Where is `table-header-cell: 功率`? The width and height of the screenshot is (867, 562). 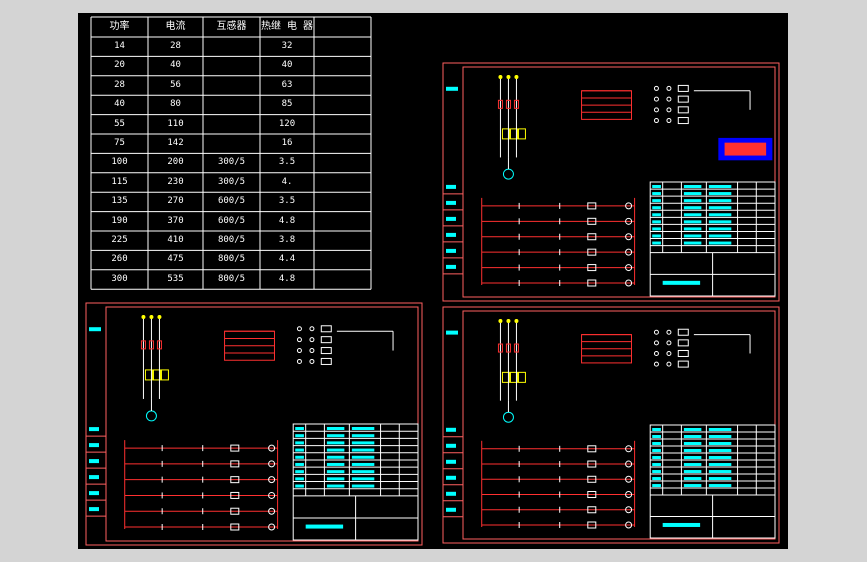 table-header-cell: 功率 is located at coordinates (119, 26).